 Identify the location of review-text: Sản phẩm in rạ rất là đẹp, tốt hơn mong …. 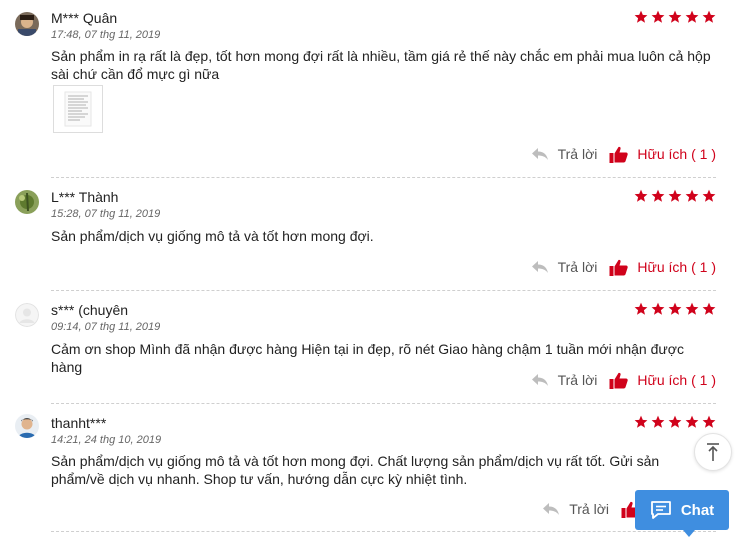
(381, 65).